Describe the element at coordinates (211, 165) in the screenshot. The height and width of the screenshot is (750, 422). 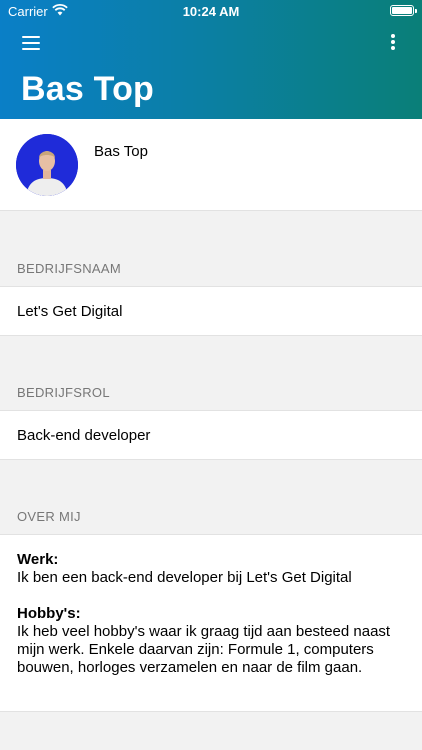
I see `profile-card: Bas Top` at that location.